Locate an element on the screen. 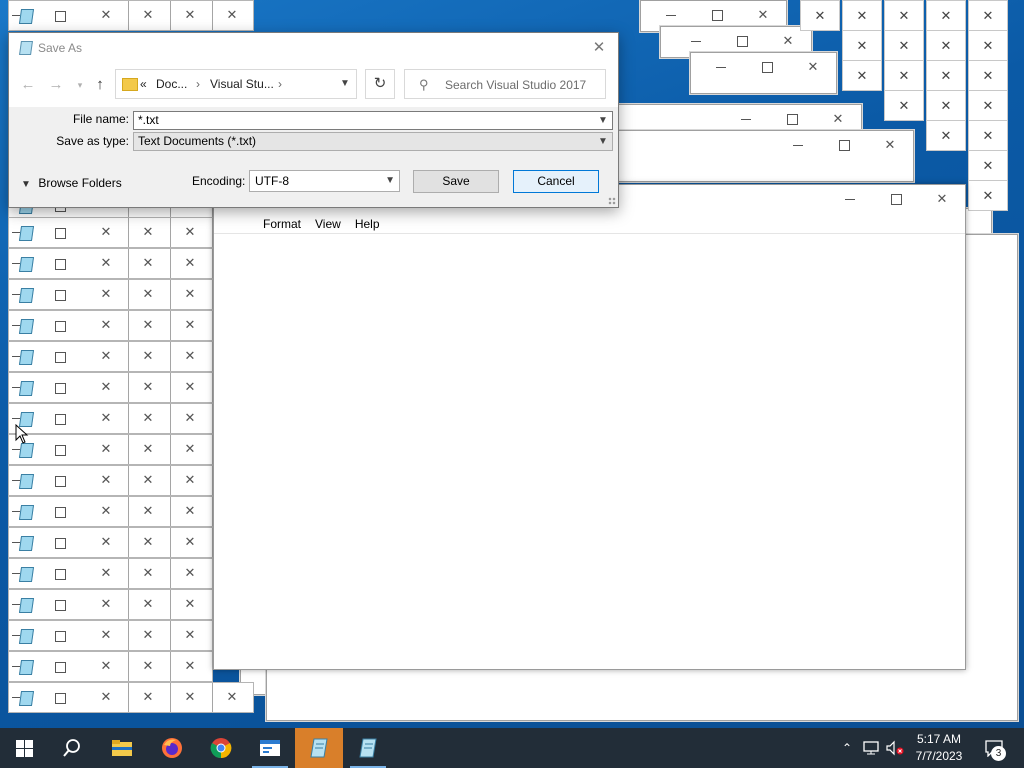 Image resolution: width=1024 pixels, height=768 pixels. close-button: ✕ is located at coordinates (942, 199).